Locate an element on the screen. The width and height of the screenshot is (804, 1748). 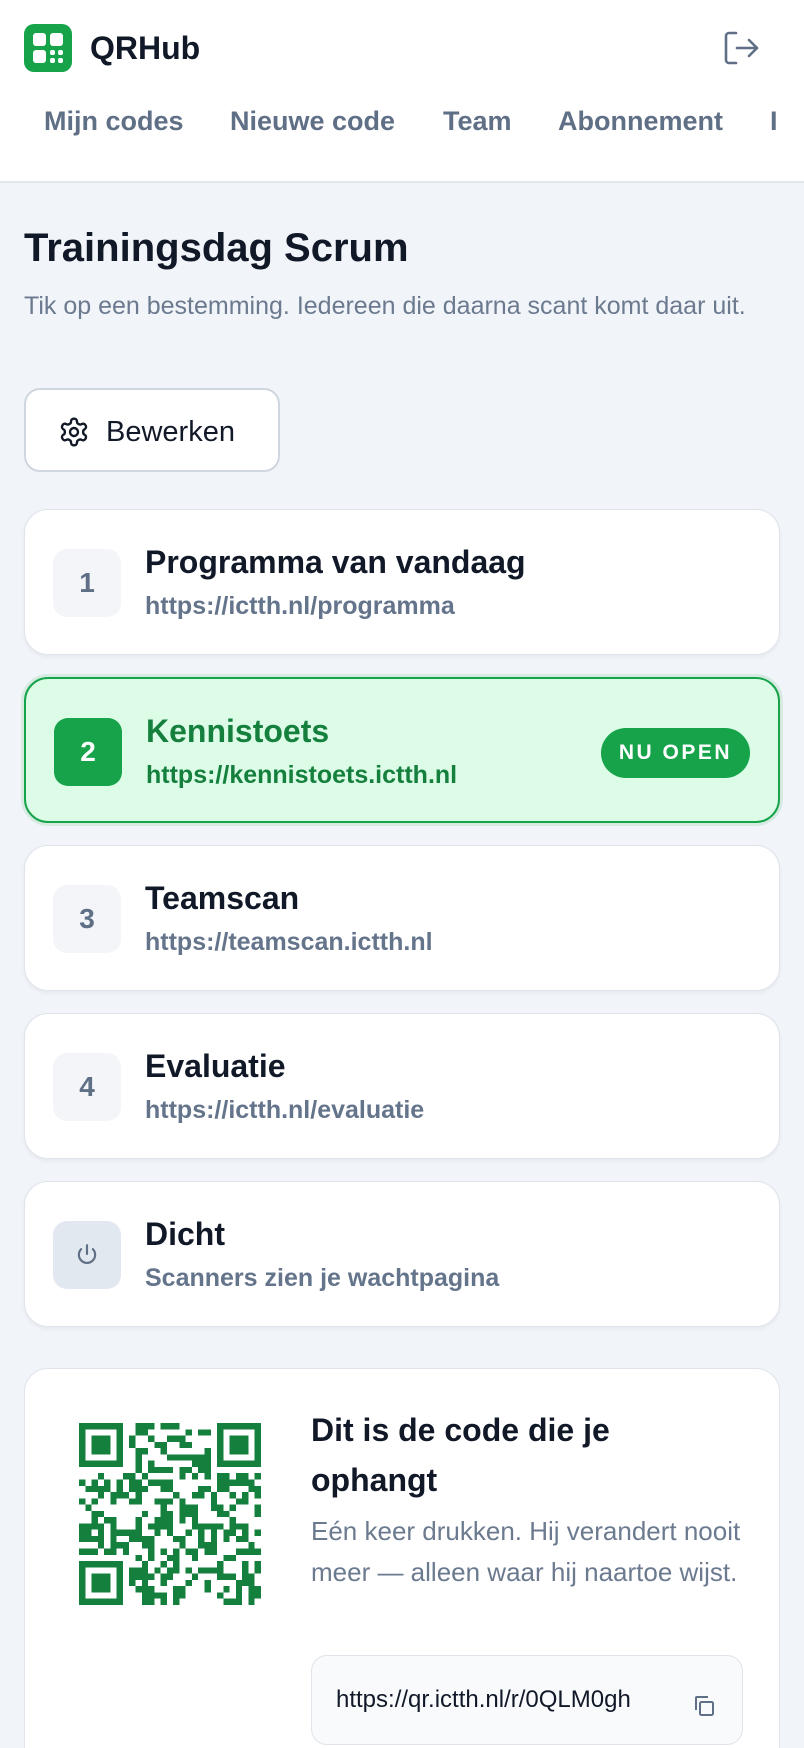
qr-link-field: https://qr.ictth.nl/r/0QLM0gh is located at coordinates (527, 1700).